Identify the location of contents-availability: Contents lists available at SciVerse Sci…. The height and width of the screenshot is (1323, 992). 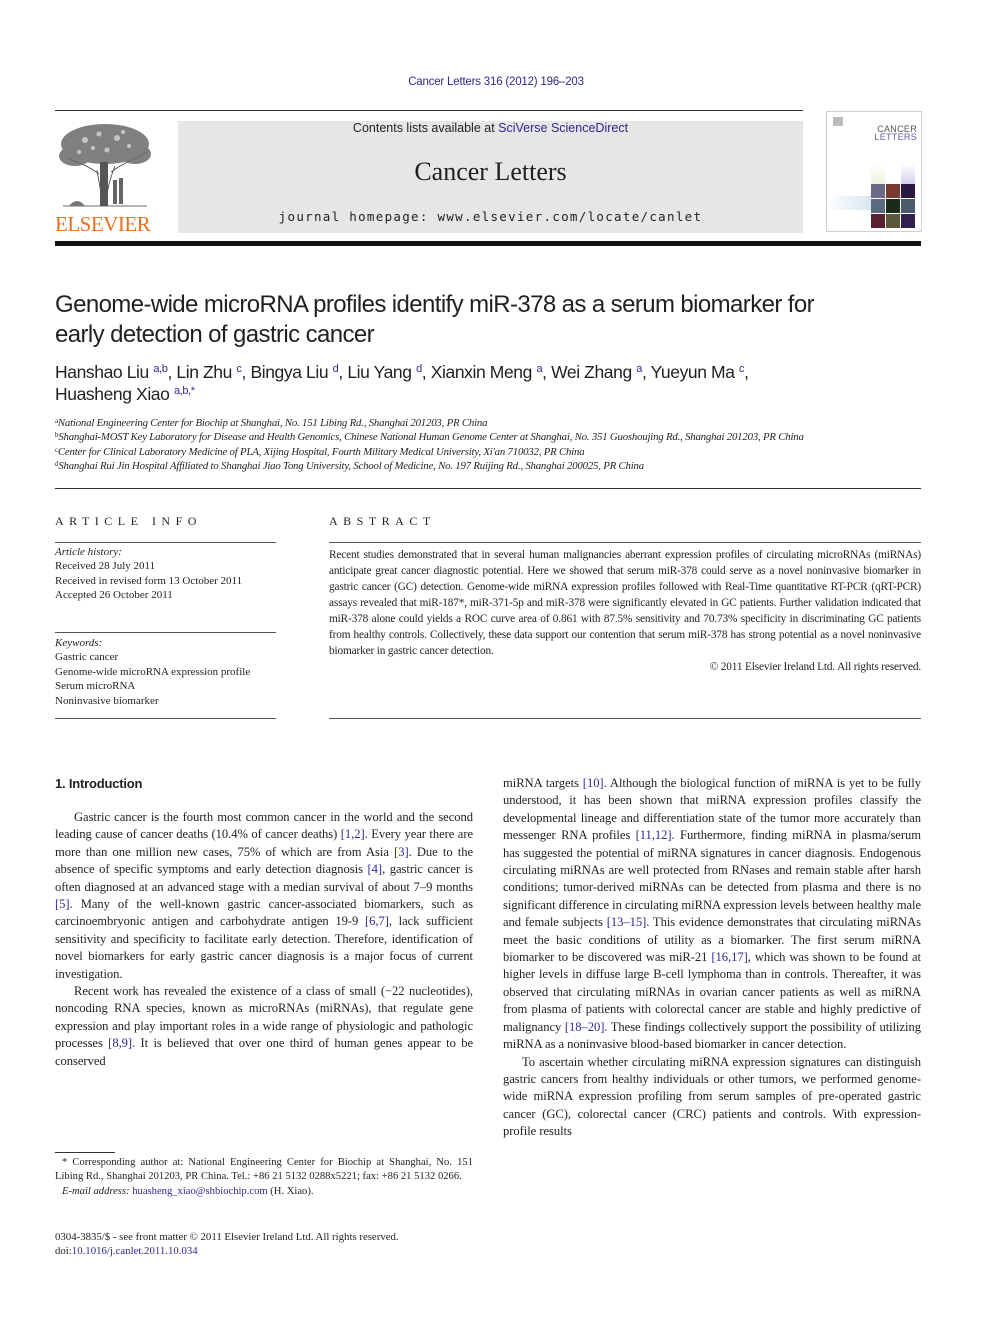
(490, 128).